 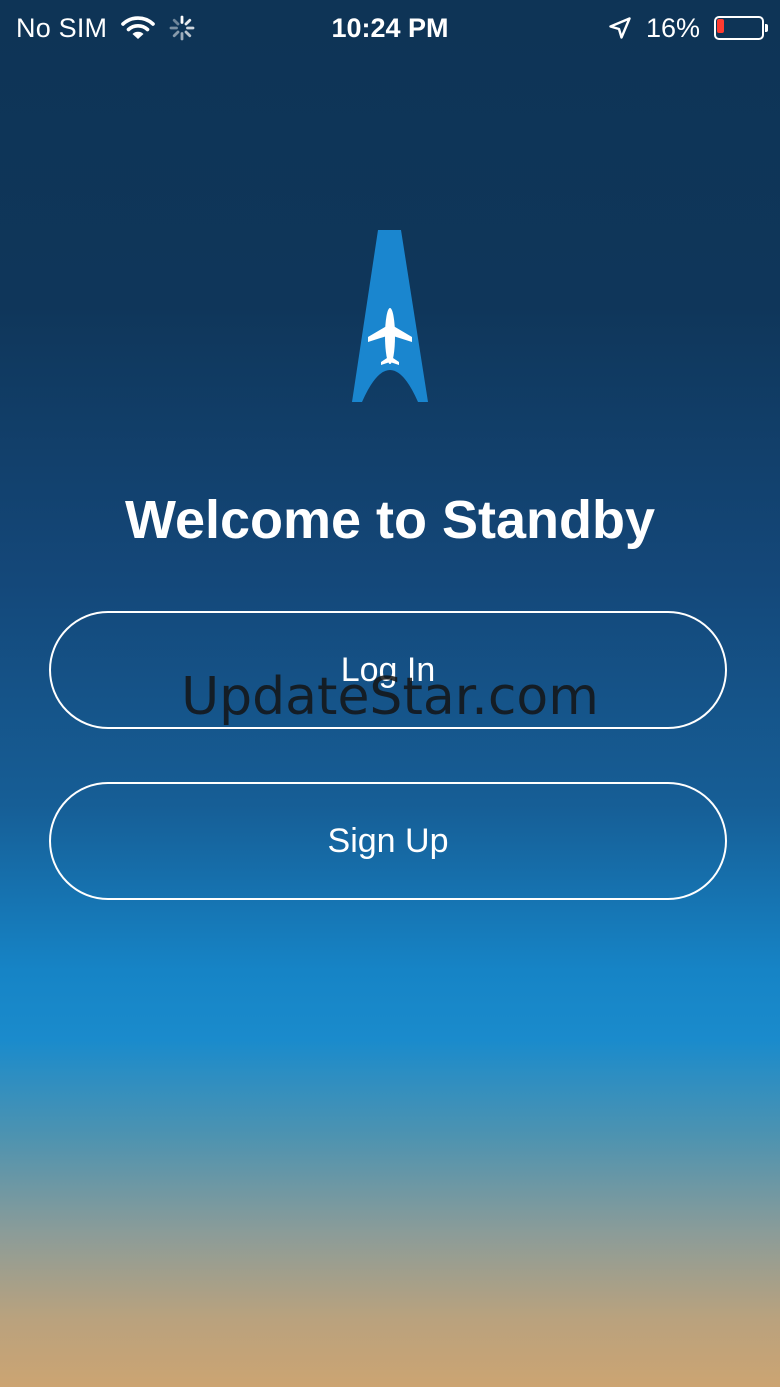 I want to click on location-arrow-icon, so click(x=620, y=28).